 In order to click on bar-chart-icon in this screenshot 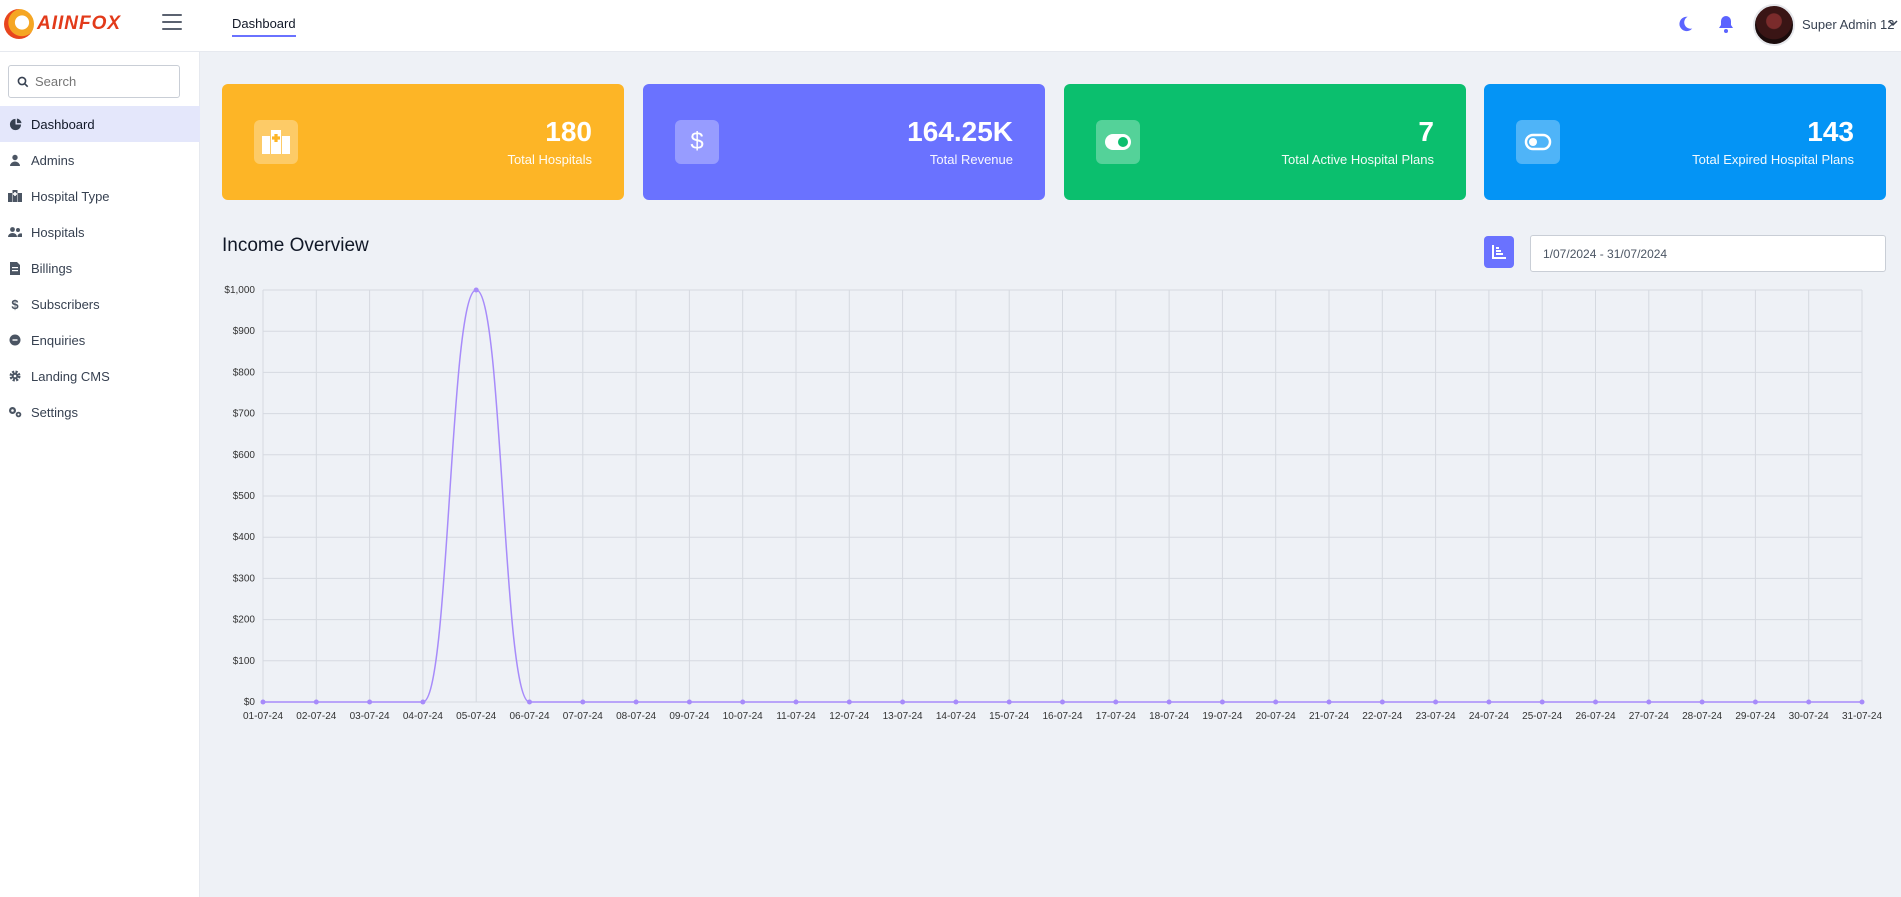, I will do `click(1499, 252)`.